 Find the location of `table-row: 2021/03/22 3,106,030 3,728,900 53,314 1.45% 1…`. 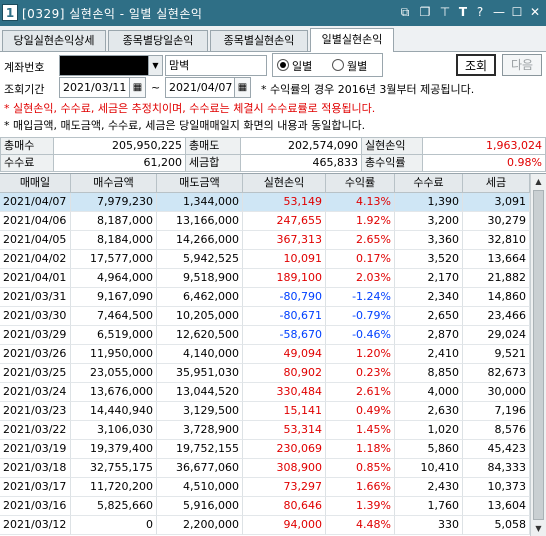

table-row: 2021/03/22 3,106,030 3,728,900 53,314 1.45% 1… is located at coordinates (265, 430).